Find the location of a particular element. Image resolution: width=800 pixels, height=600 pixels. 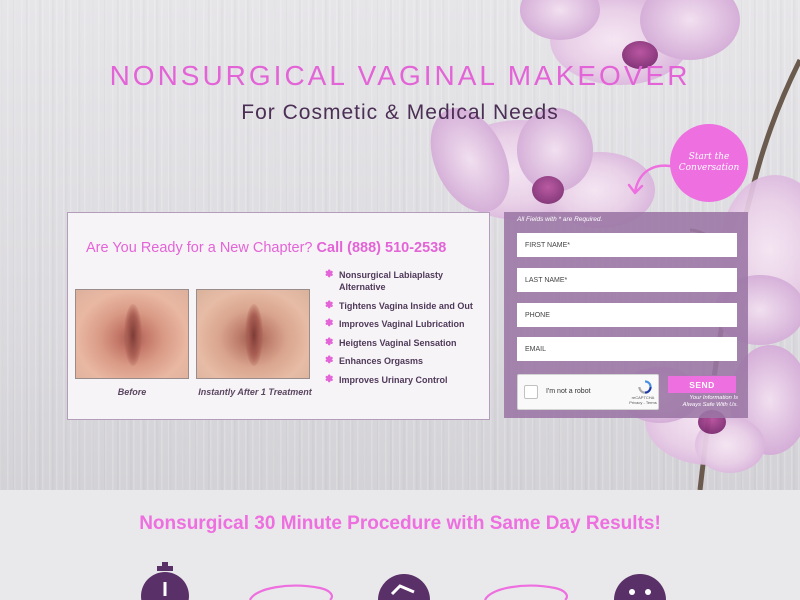

benefit-item: ✽ Improves Vaginal Lubrication is located at coordinates (405, 327).